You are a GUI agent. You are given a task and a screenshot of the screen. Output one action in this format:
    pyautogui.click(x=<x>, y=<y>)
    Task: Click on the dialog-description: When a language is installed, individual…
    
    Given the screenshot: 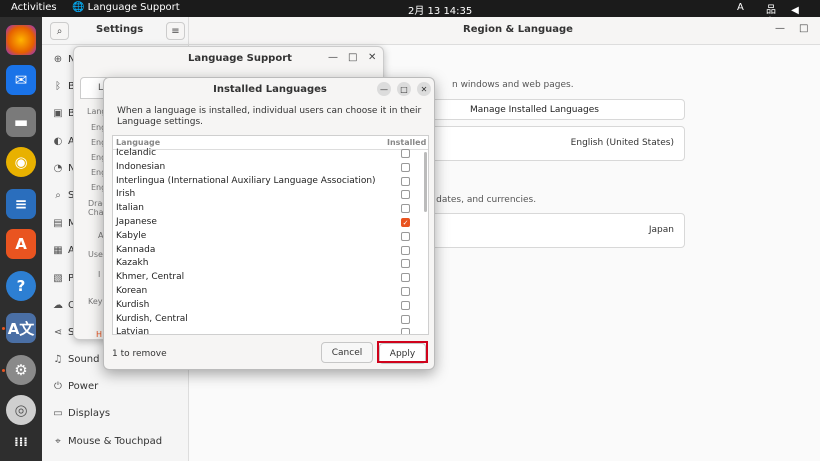 What is the action you would take?
    pyautogui.click(x=269, y=116)
    